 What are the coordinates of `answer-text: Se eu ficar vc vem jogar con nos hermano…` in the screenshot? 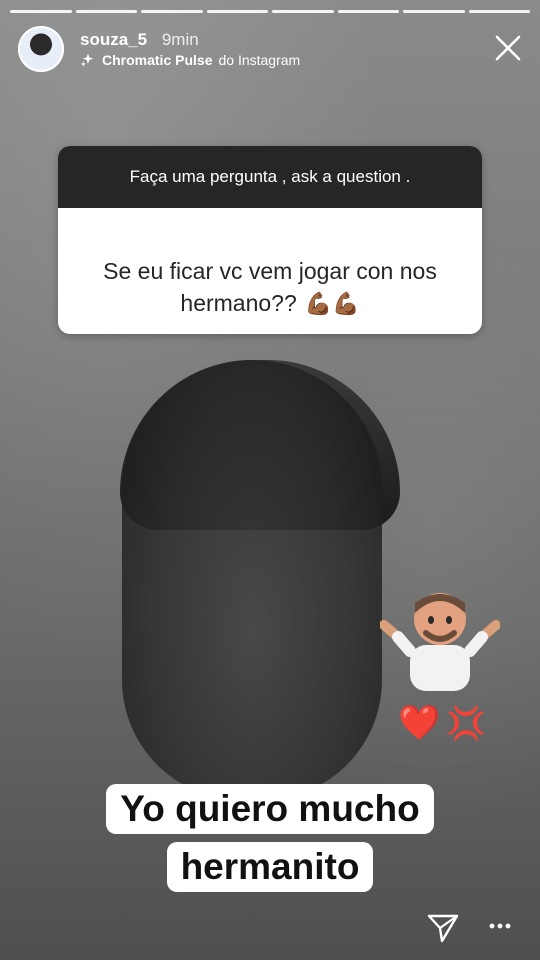 It's located at (270, 286).